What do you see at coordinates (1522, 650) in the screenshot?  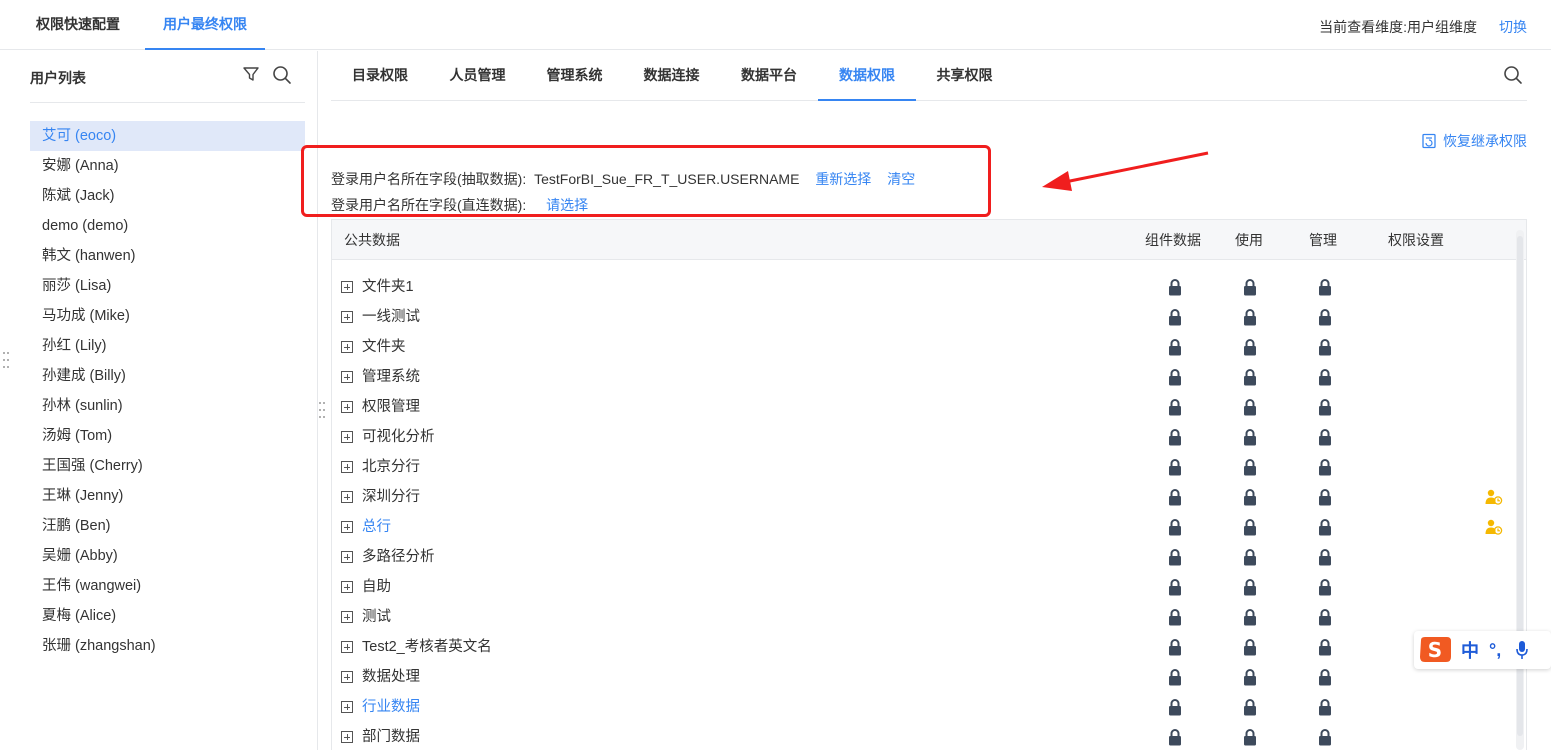 I see `microphone-icon` at bounding box center [1522, 650].